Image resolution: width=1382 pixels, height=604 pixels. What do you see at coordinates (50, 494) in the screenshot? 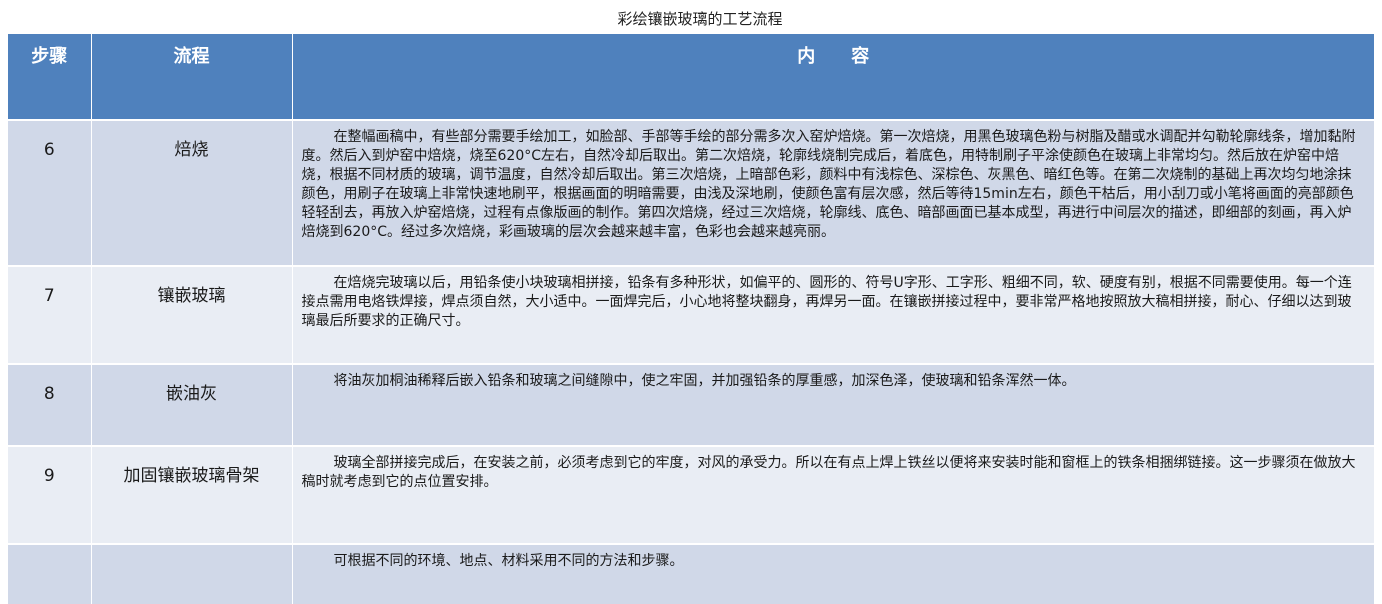
I see `step-number: 9` at bounding box center [50, 494].